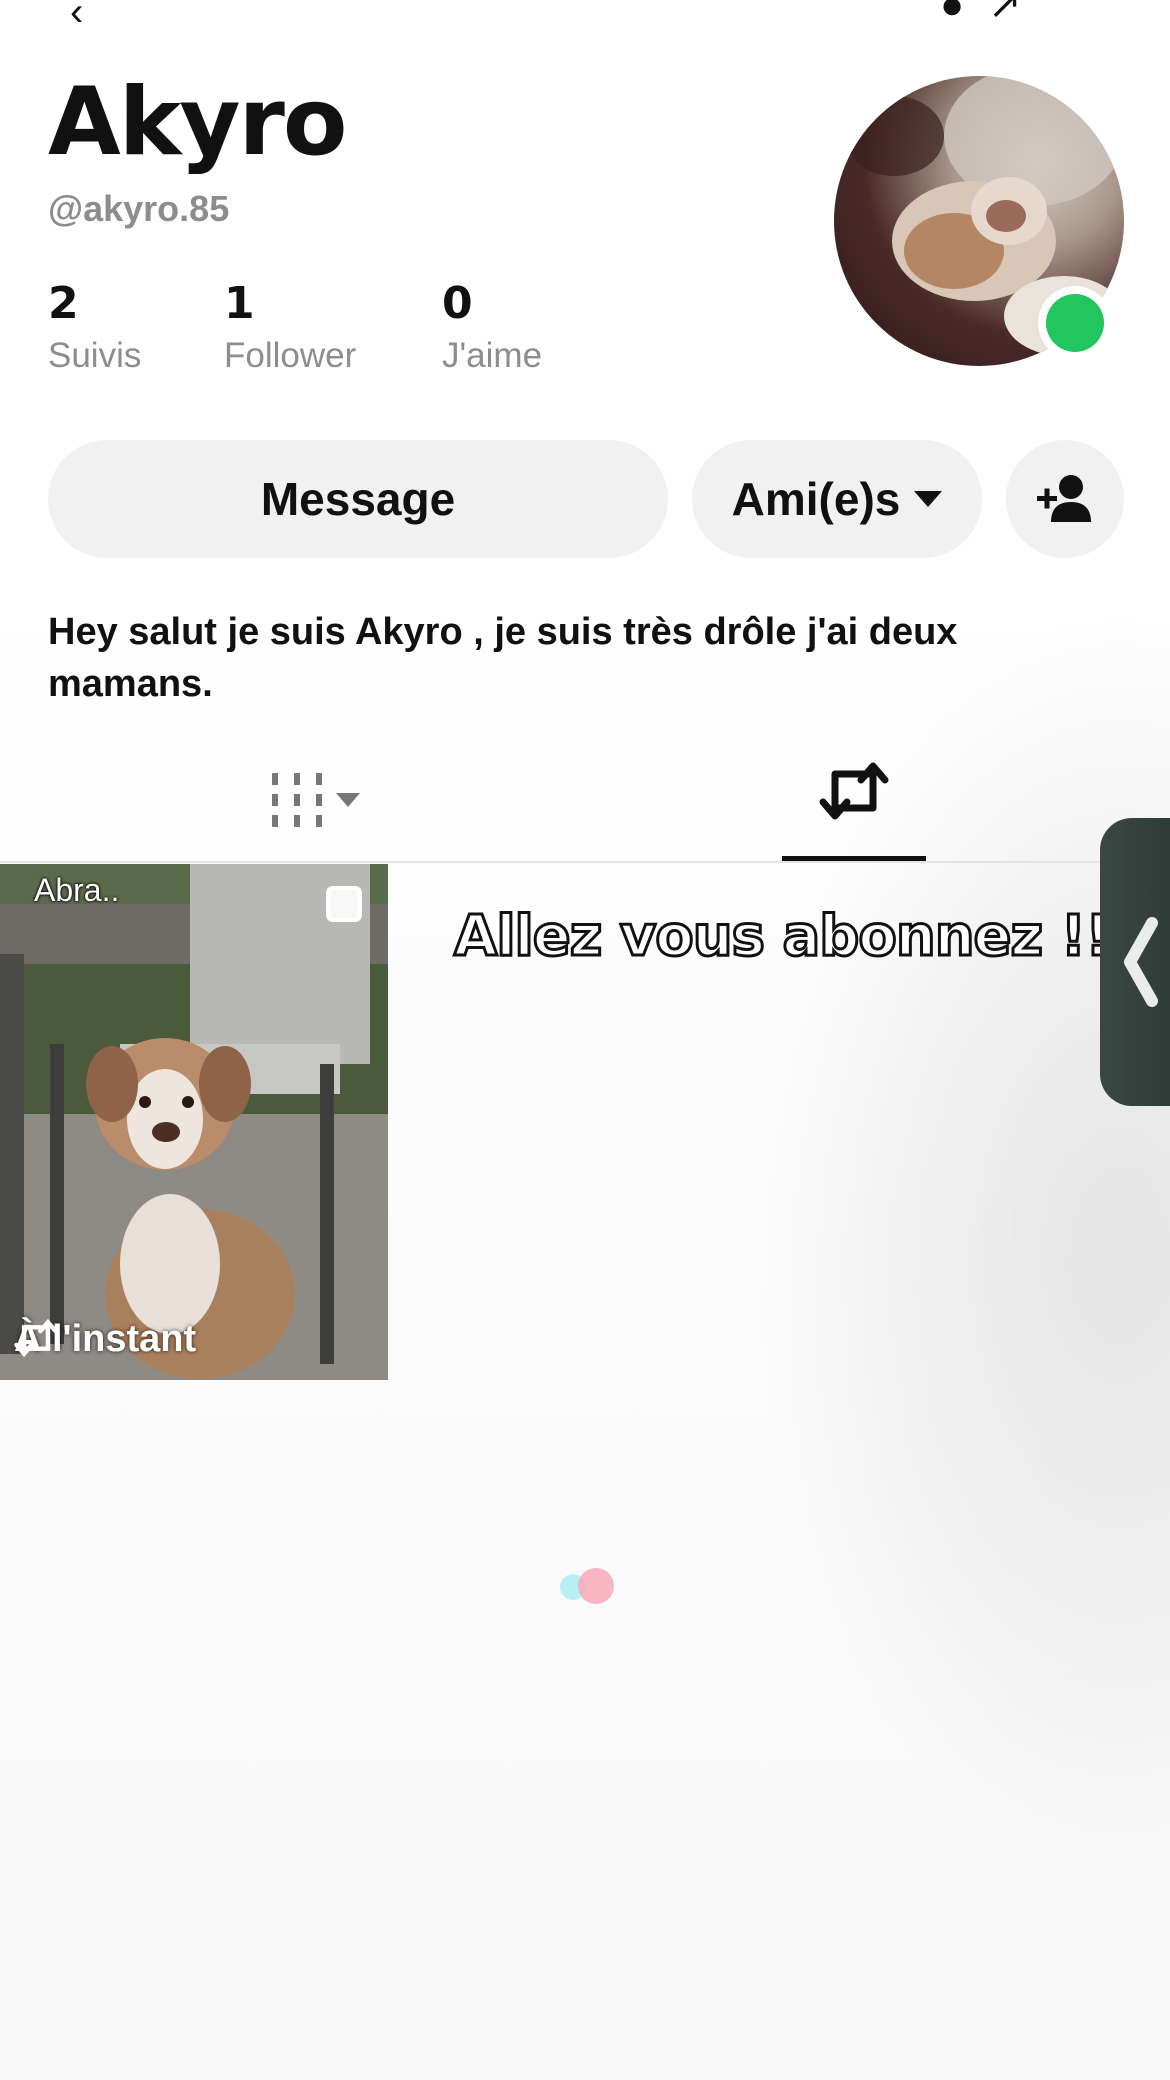 This screenshot has height=2080, width=1170. I want to click on side-panel-handle, so click(1135, 962).